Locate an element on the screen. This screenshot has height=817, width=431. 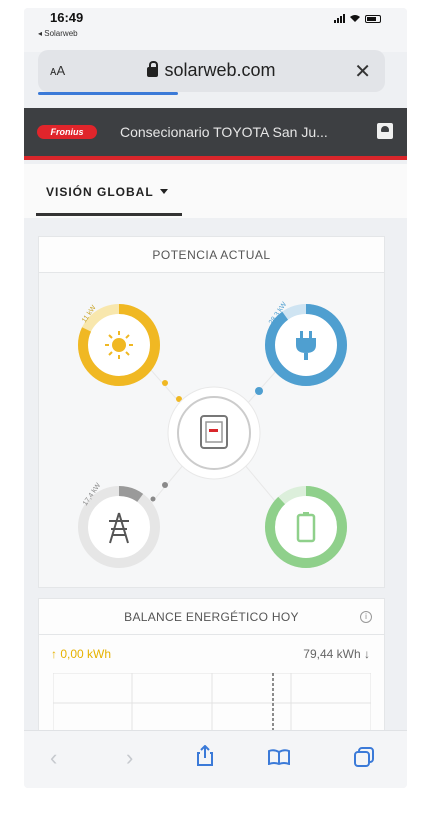
battery-node is located at coordinates (306, 527).